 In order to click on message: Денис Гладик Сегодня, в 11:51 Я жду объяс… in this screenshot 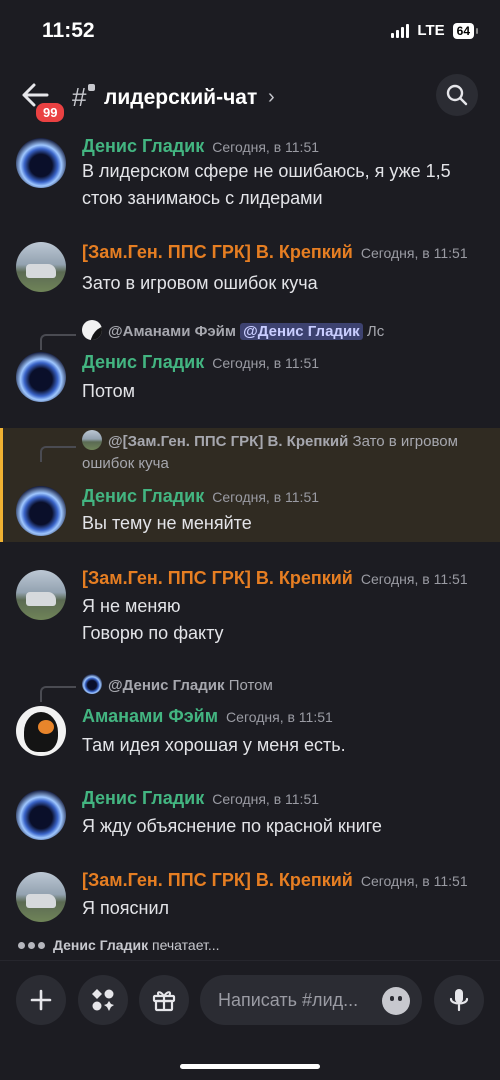, I will do `click(250, 821)`.